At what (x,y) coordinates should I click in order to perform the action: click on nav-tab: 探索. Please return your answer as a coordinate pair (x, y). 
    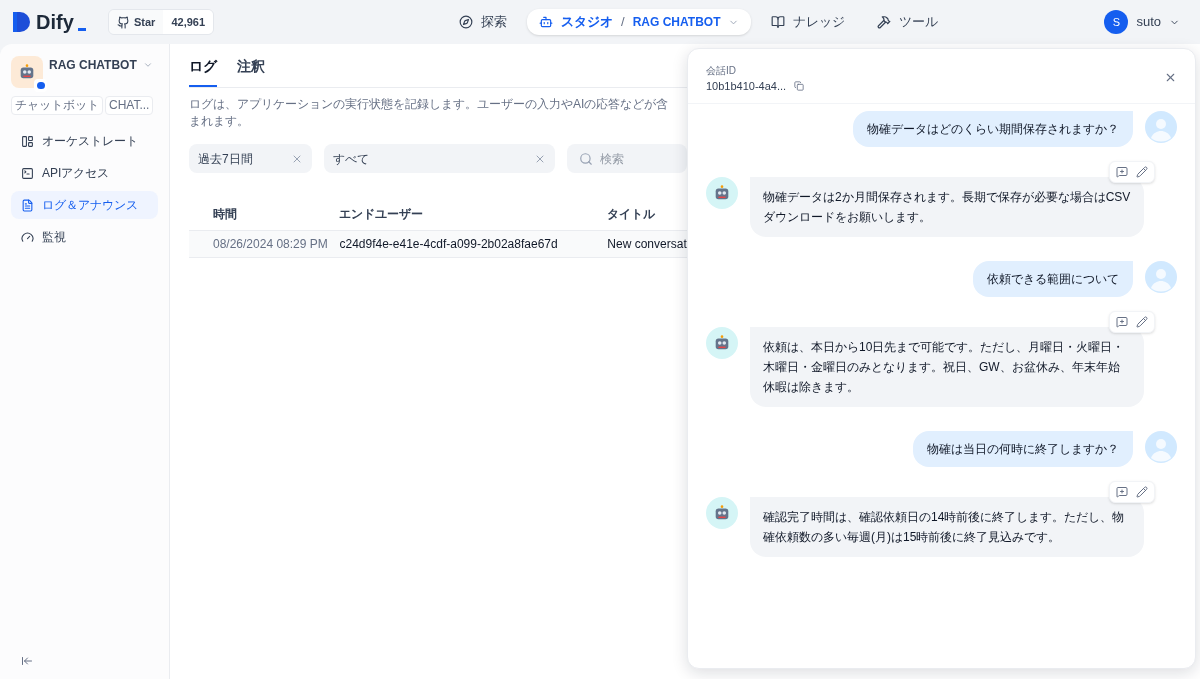
    Looking at the image, I should click on (483, 22).